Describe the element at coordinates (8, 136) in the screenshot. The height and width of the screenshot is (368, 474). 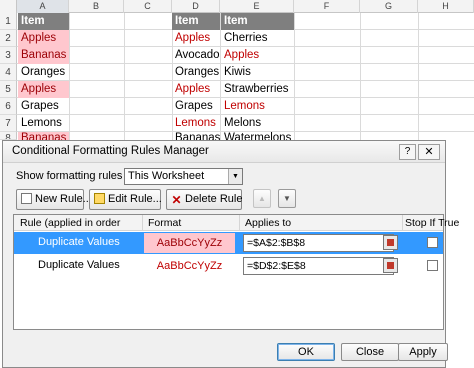
I see `row-header-8: 8` at that location.